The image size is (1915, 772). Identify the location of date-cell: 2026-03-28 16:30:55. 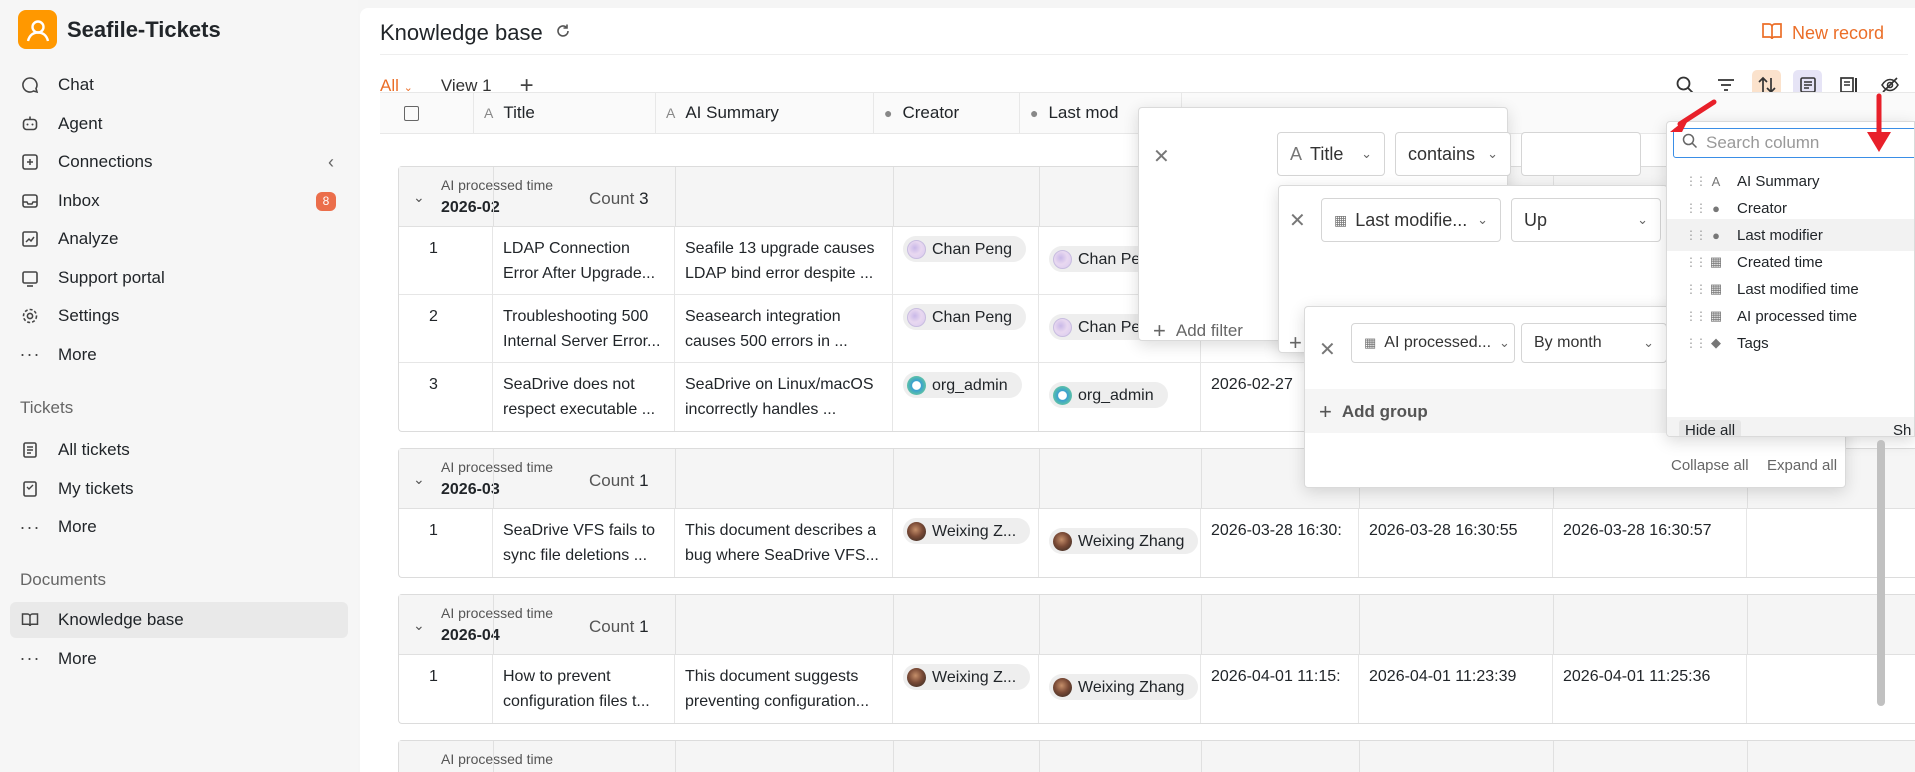
(1456, 543).